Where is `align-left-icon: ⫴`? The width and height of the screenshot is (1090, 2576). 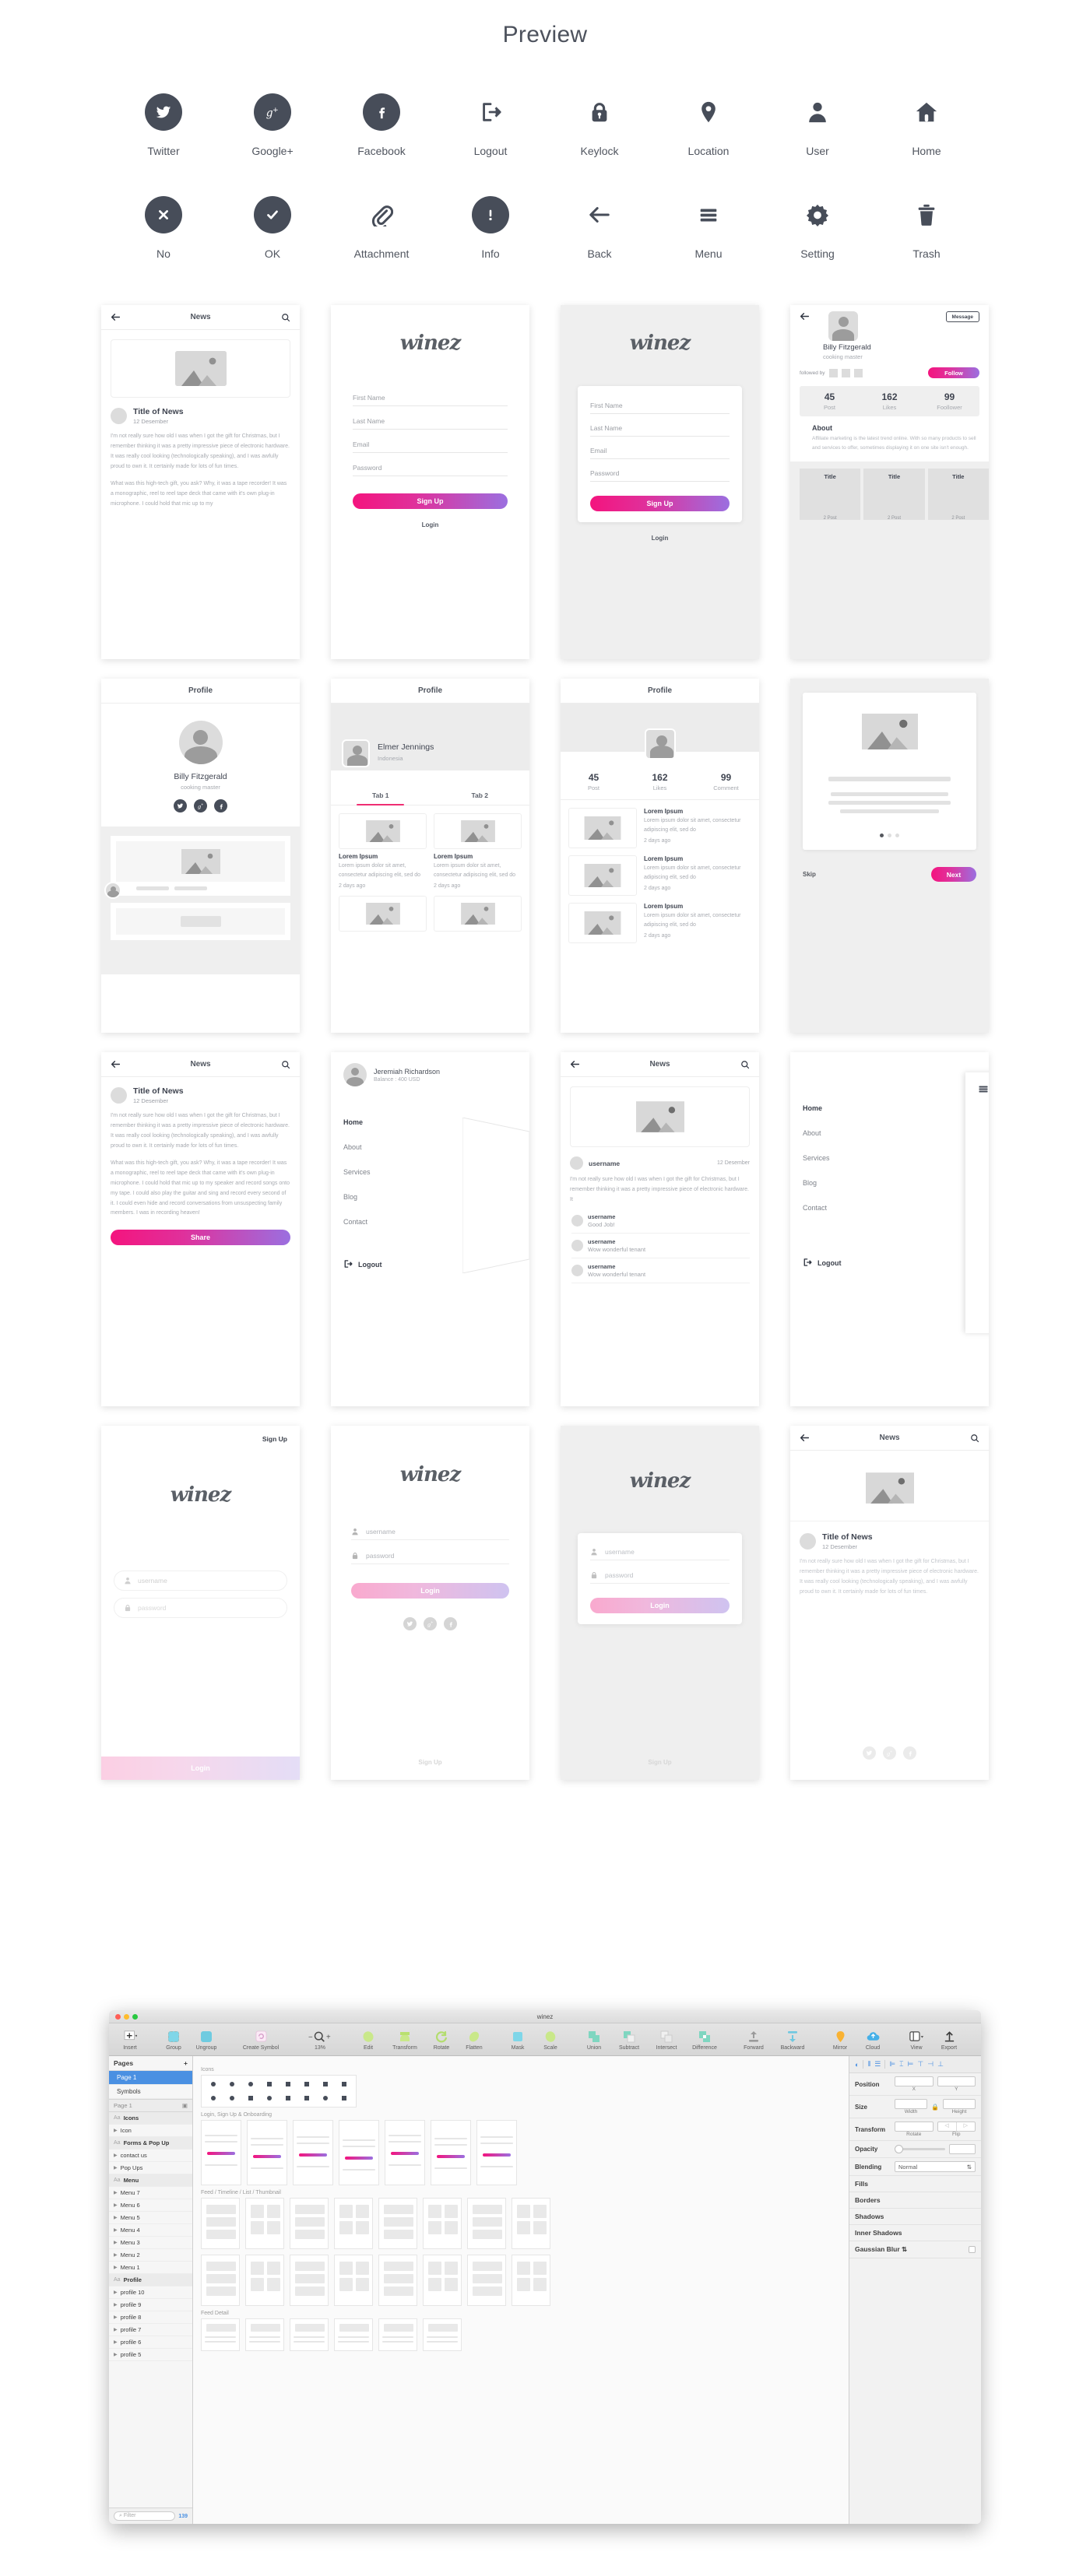
align-left-icon: ⫴ is located at coordinates (866, 2065).